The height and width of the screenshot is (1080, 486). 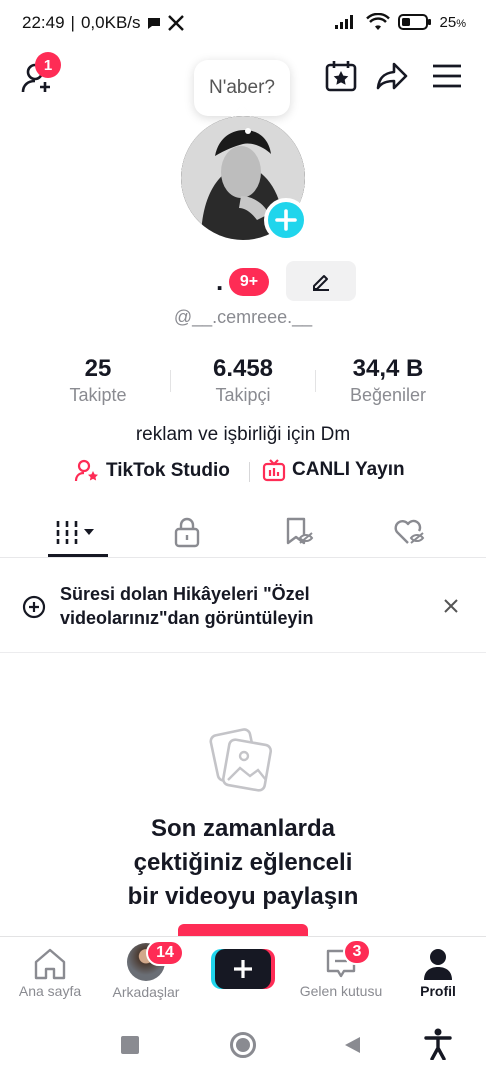 I want to click on display-name: ., so click(x=220, y=281).